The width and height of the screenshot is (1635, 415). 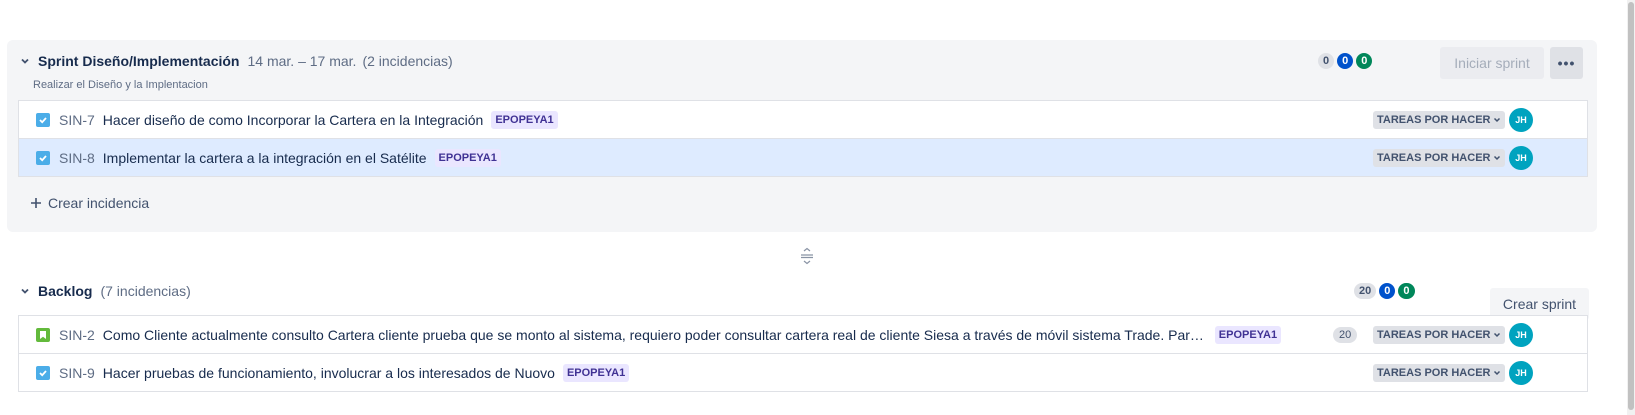 I want to click on issue-key: SIN-9, so click(x=77, y=373).